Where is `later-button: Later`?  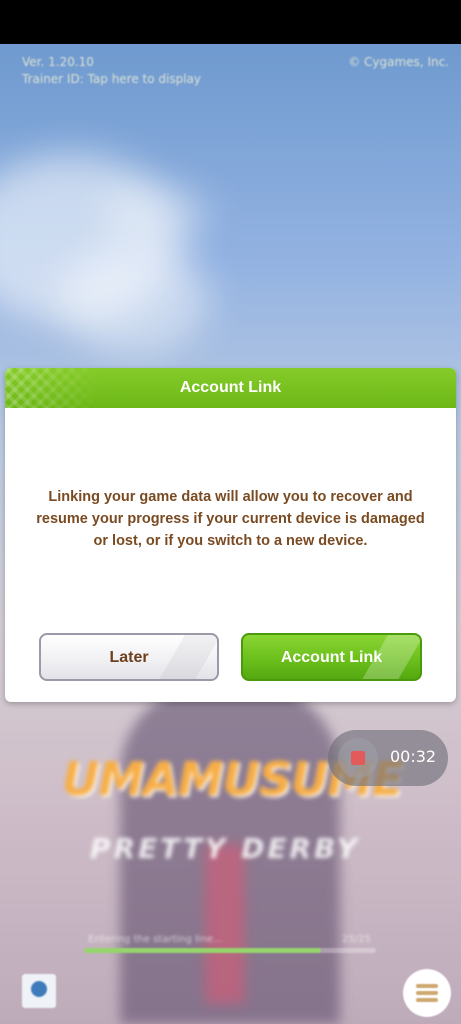 later-button: Later is located at coordinates (129, 657).